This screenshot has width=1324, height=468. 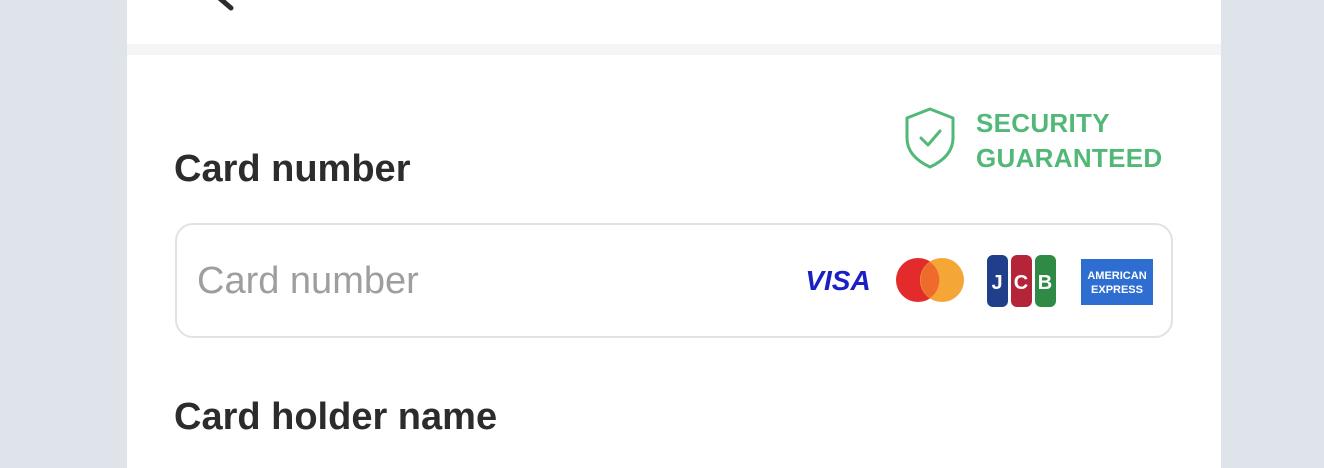 I want to click on jcb-letter-j: J, so click(x=996, y=283).